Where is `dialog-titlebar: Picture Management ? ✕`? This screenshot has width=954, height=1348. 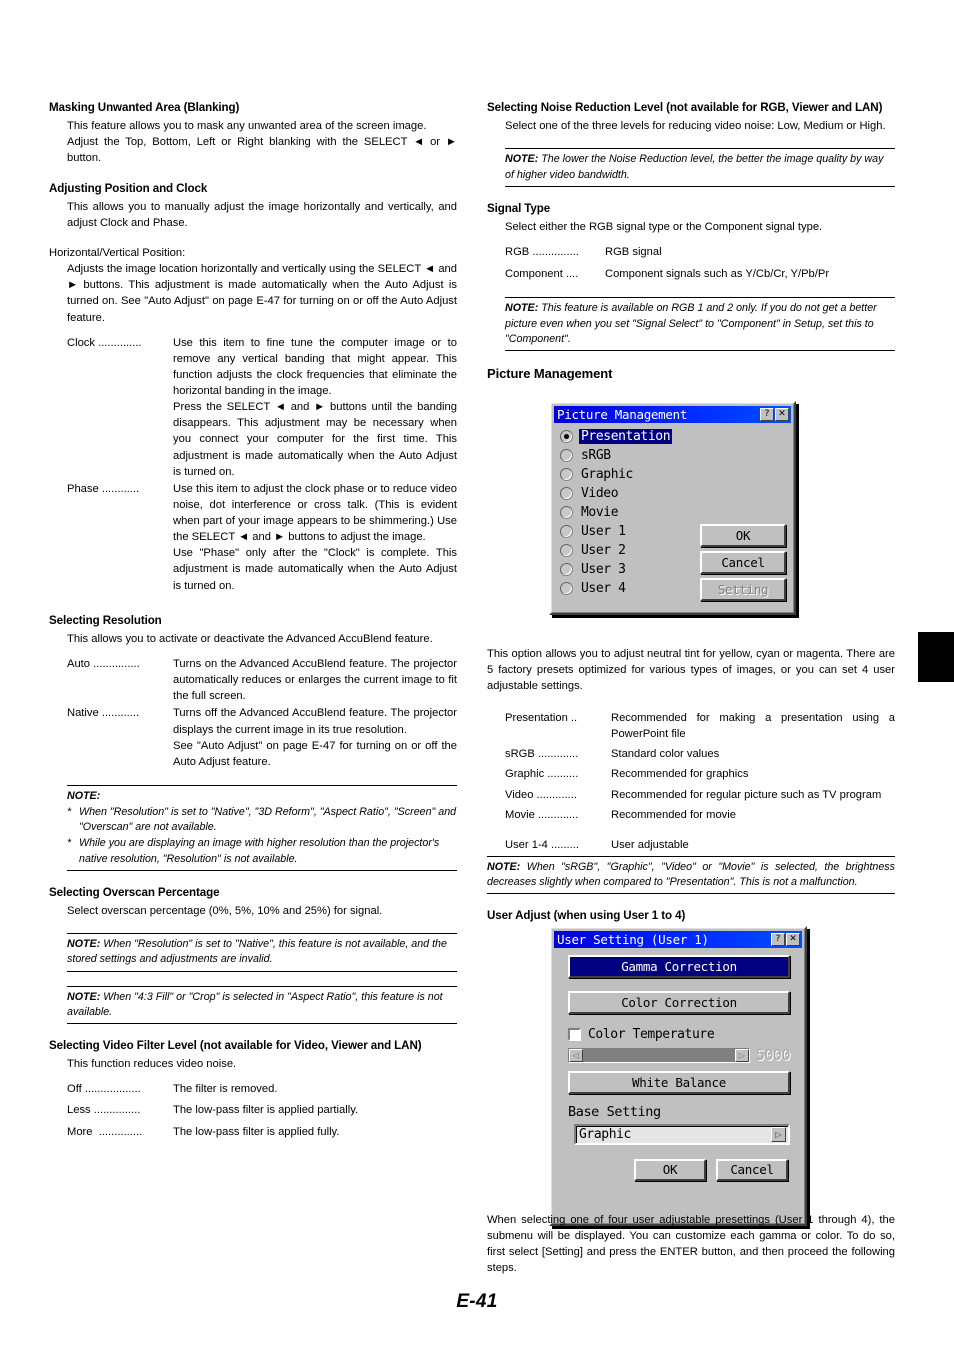 dialog-titlebar: Picture Management ? ✕ is located at coordinates (672, 414).